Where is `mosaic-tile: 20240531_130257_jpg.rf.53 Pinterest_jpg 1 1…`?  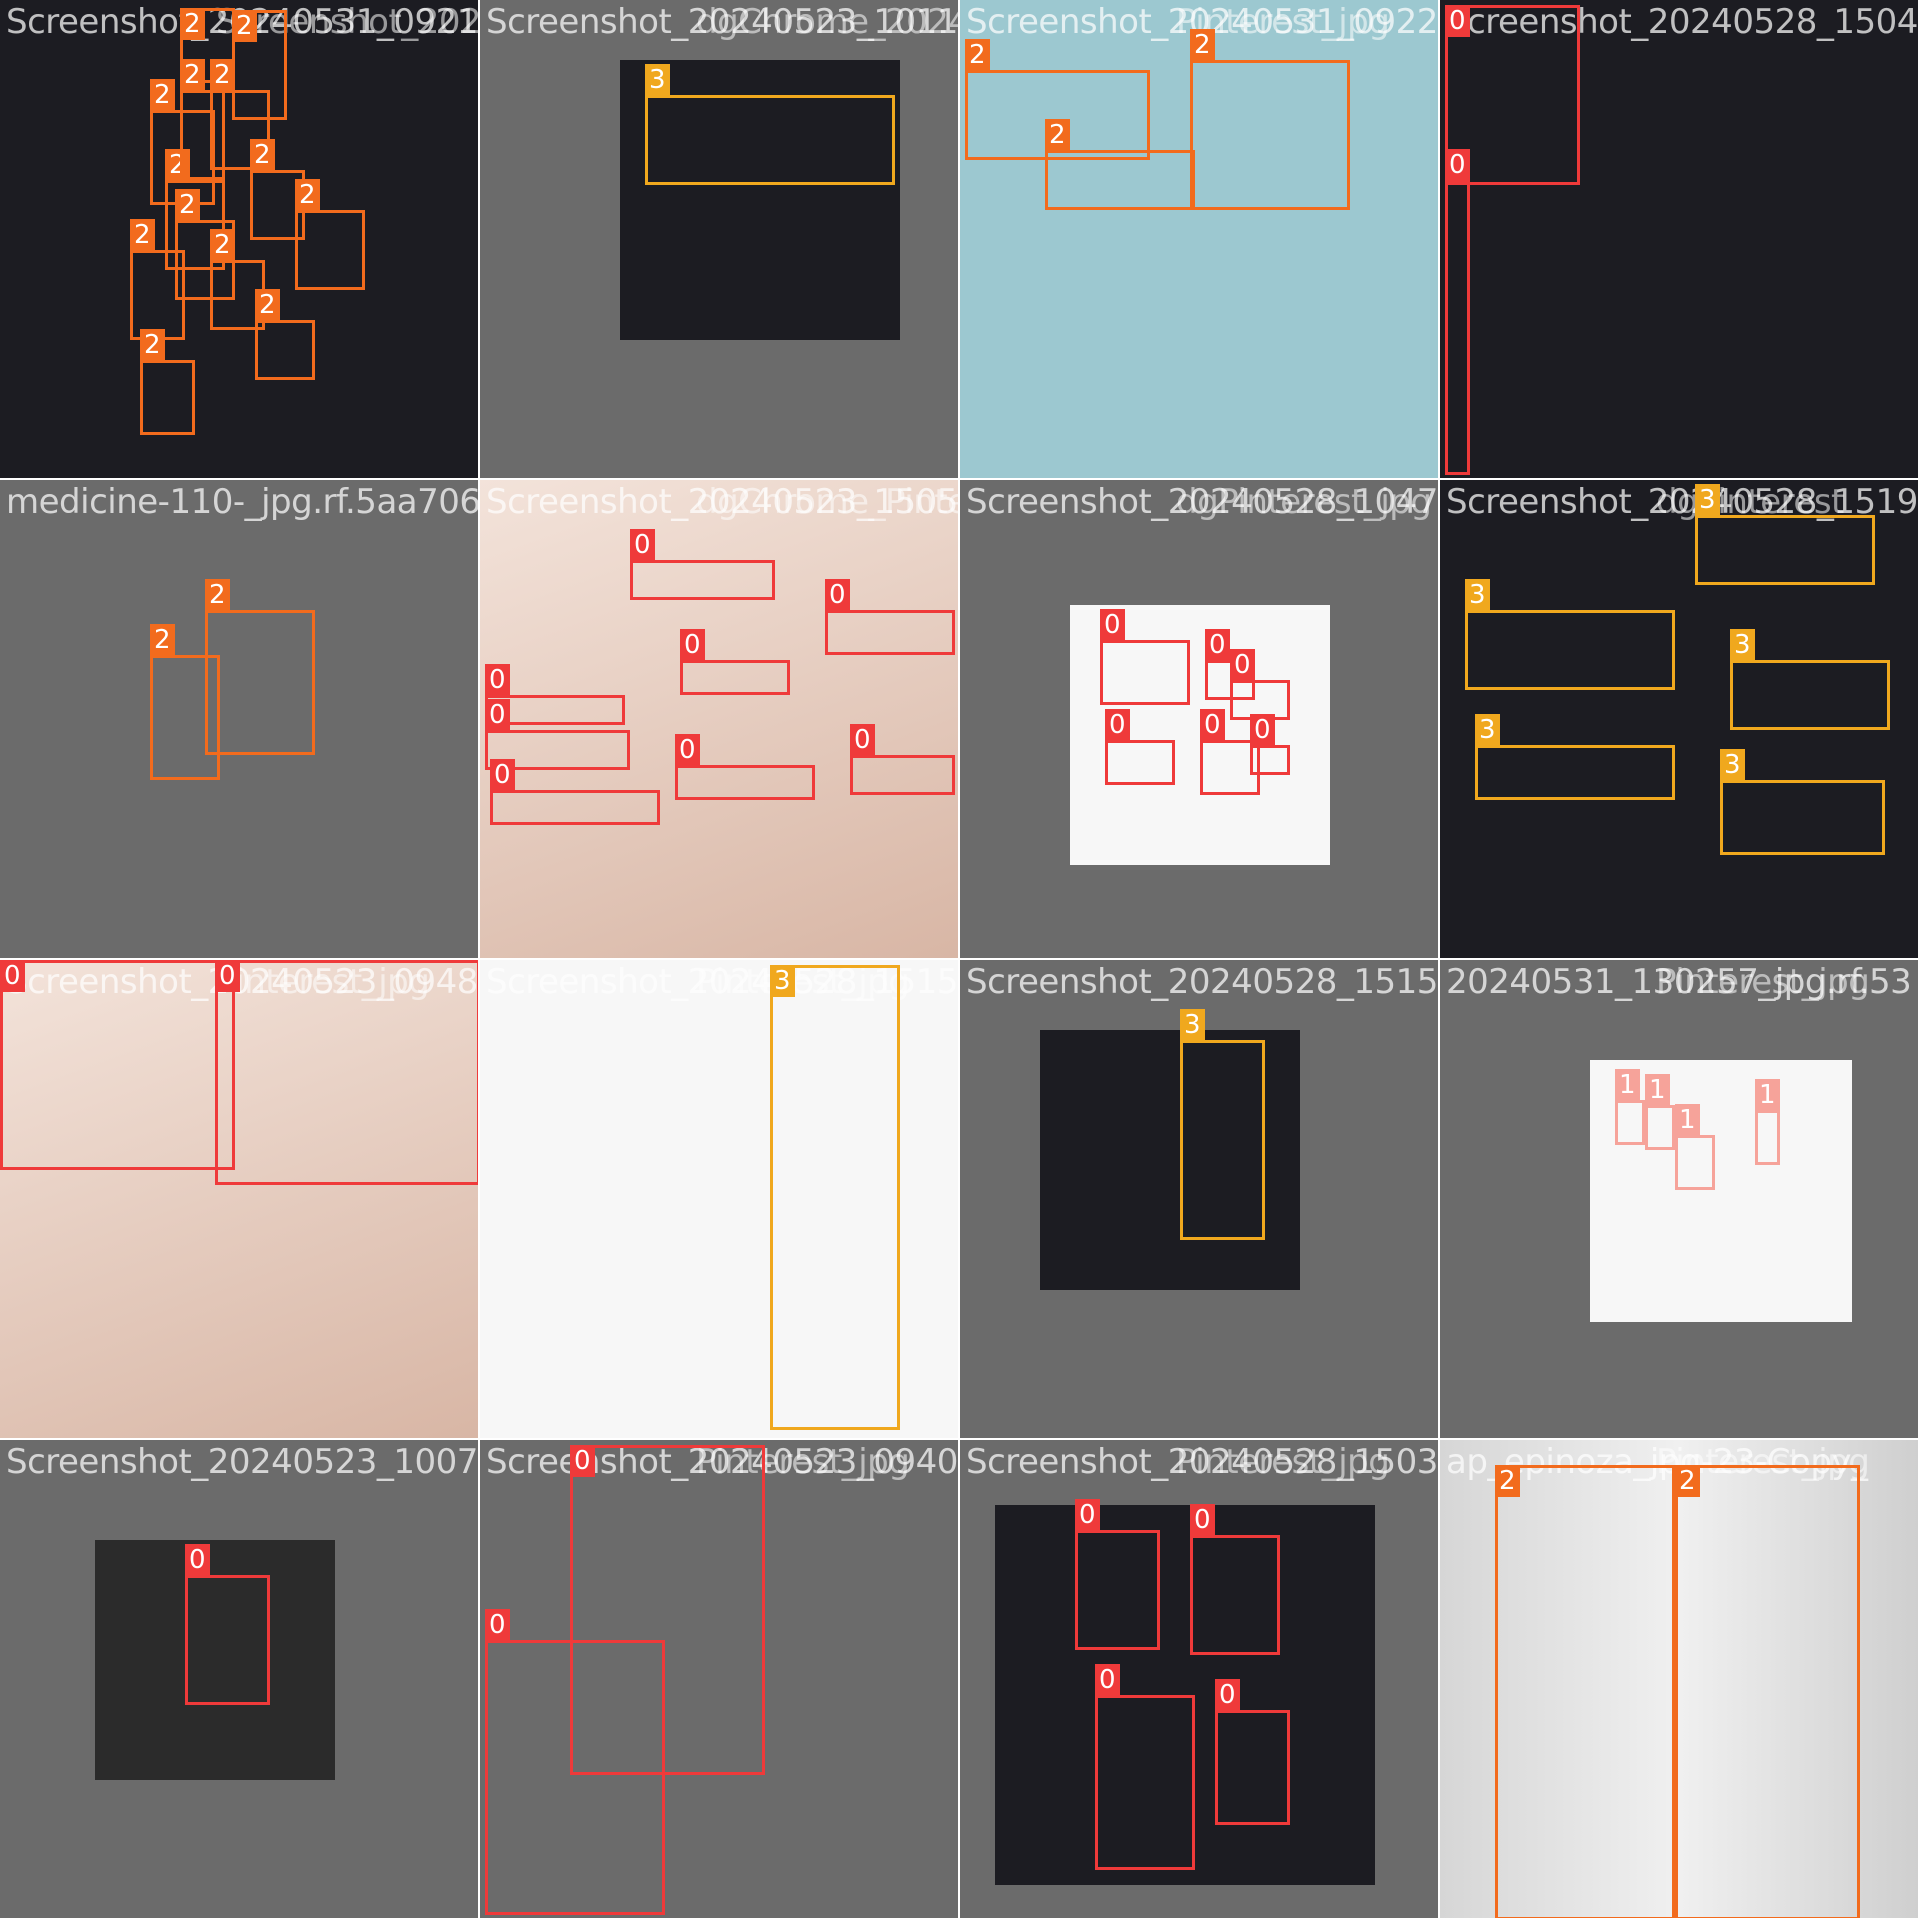 mosaic-tile: 20240531_130257_jpg.rf.53 Pinterest_jpg 1 1… is located at coordinates (1679, 1199).